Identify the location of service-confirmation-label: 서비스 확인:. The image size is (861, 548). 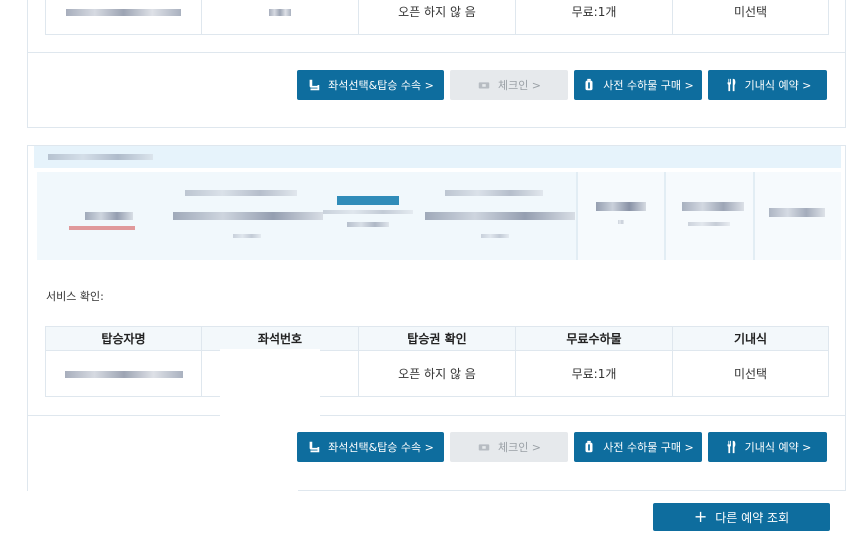
(75, 296).